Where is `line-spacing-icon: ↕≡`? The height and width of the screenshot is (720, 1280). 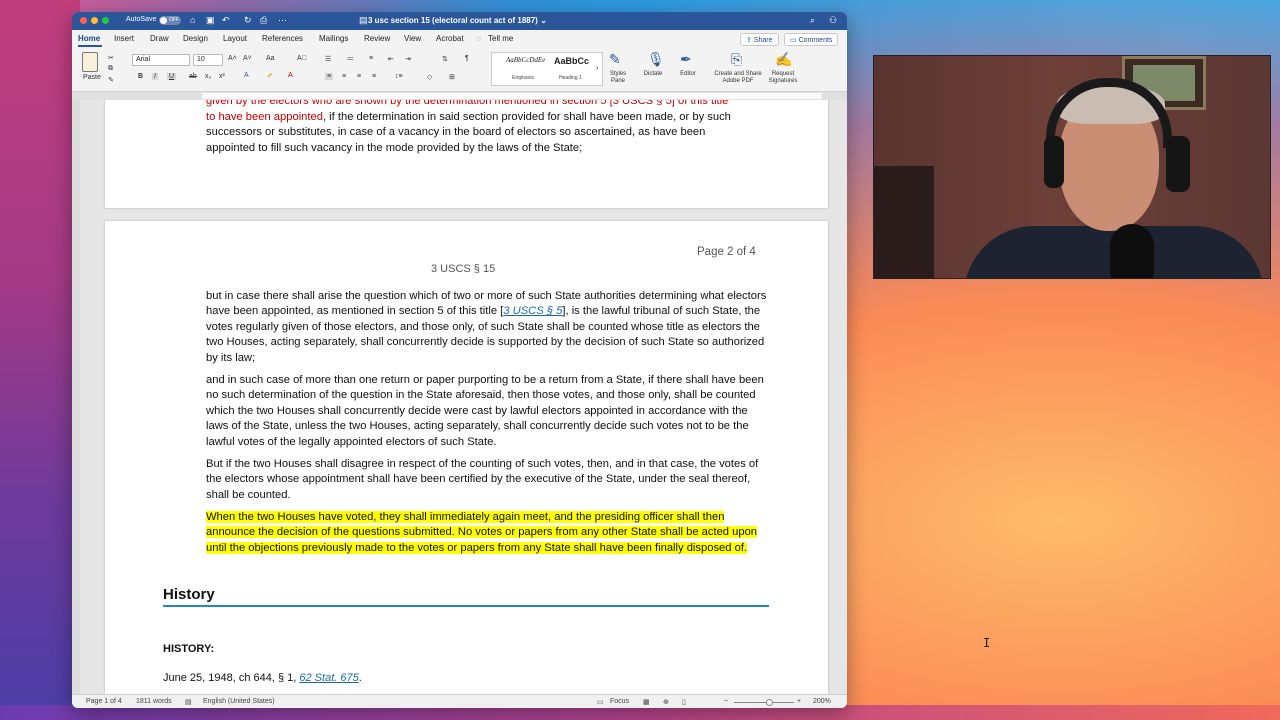 line-spacing-icon: ↕≡ is located at coordinates (399, 76).